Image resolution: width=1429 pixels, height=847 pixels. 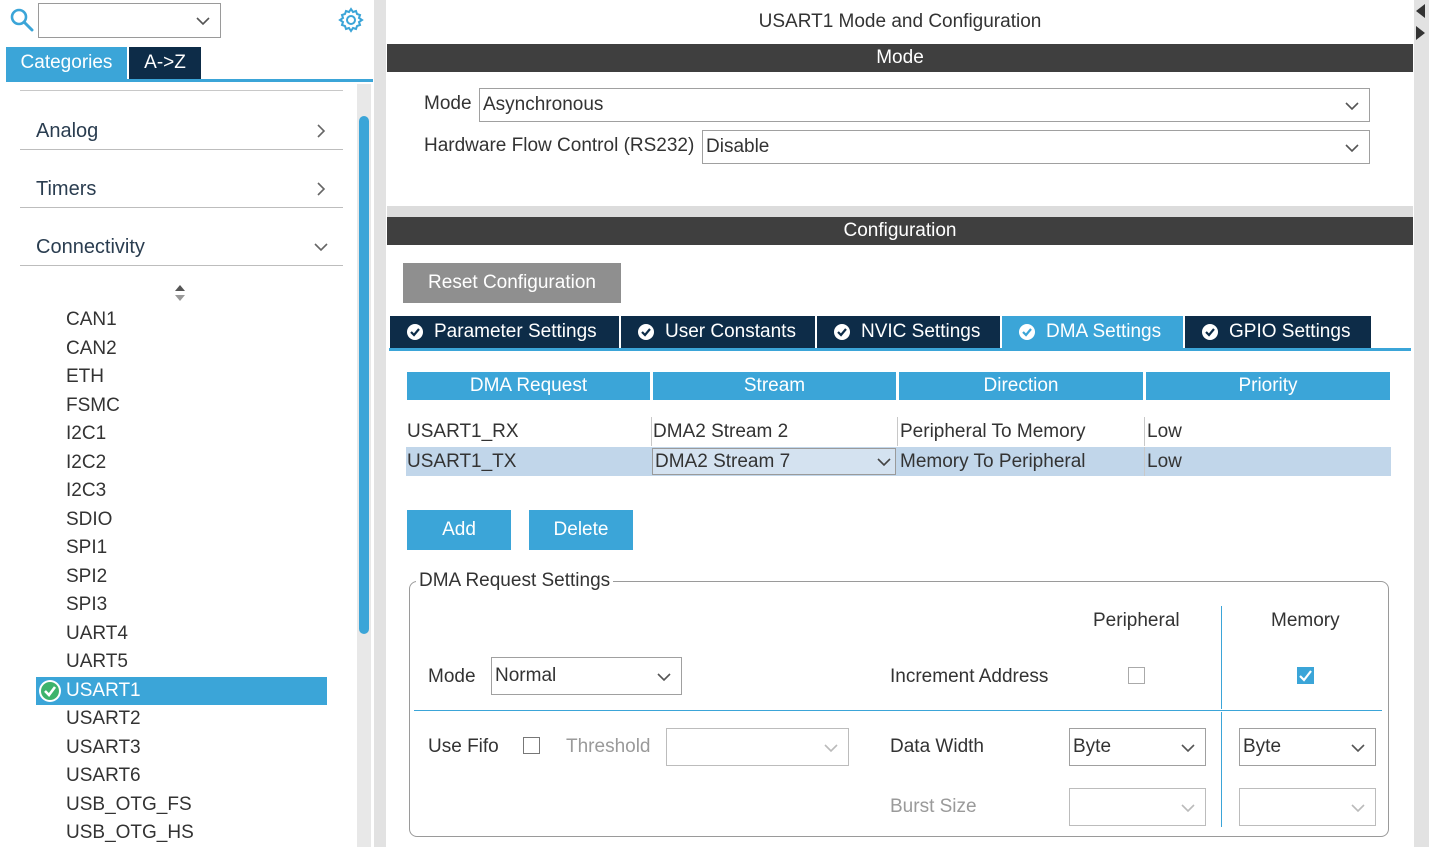 What do you see at coordinates (774, 461) in the screenshot?
I see `stream-select: DMA2 Stream 7` at bounding box center [774, 461].